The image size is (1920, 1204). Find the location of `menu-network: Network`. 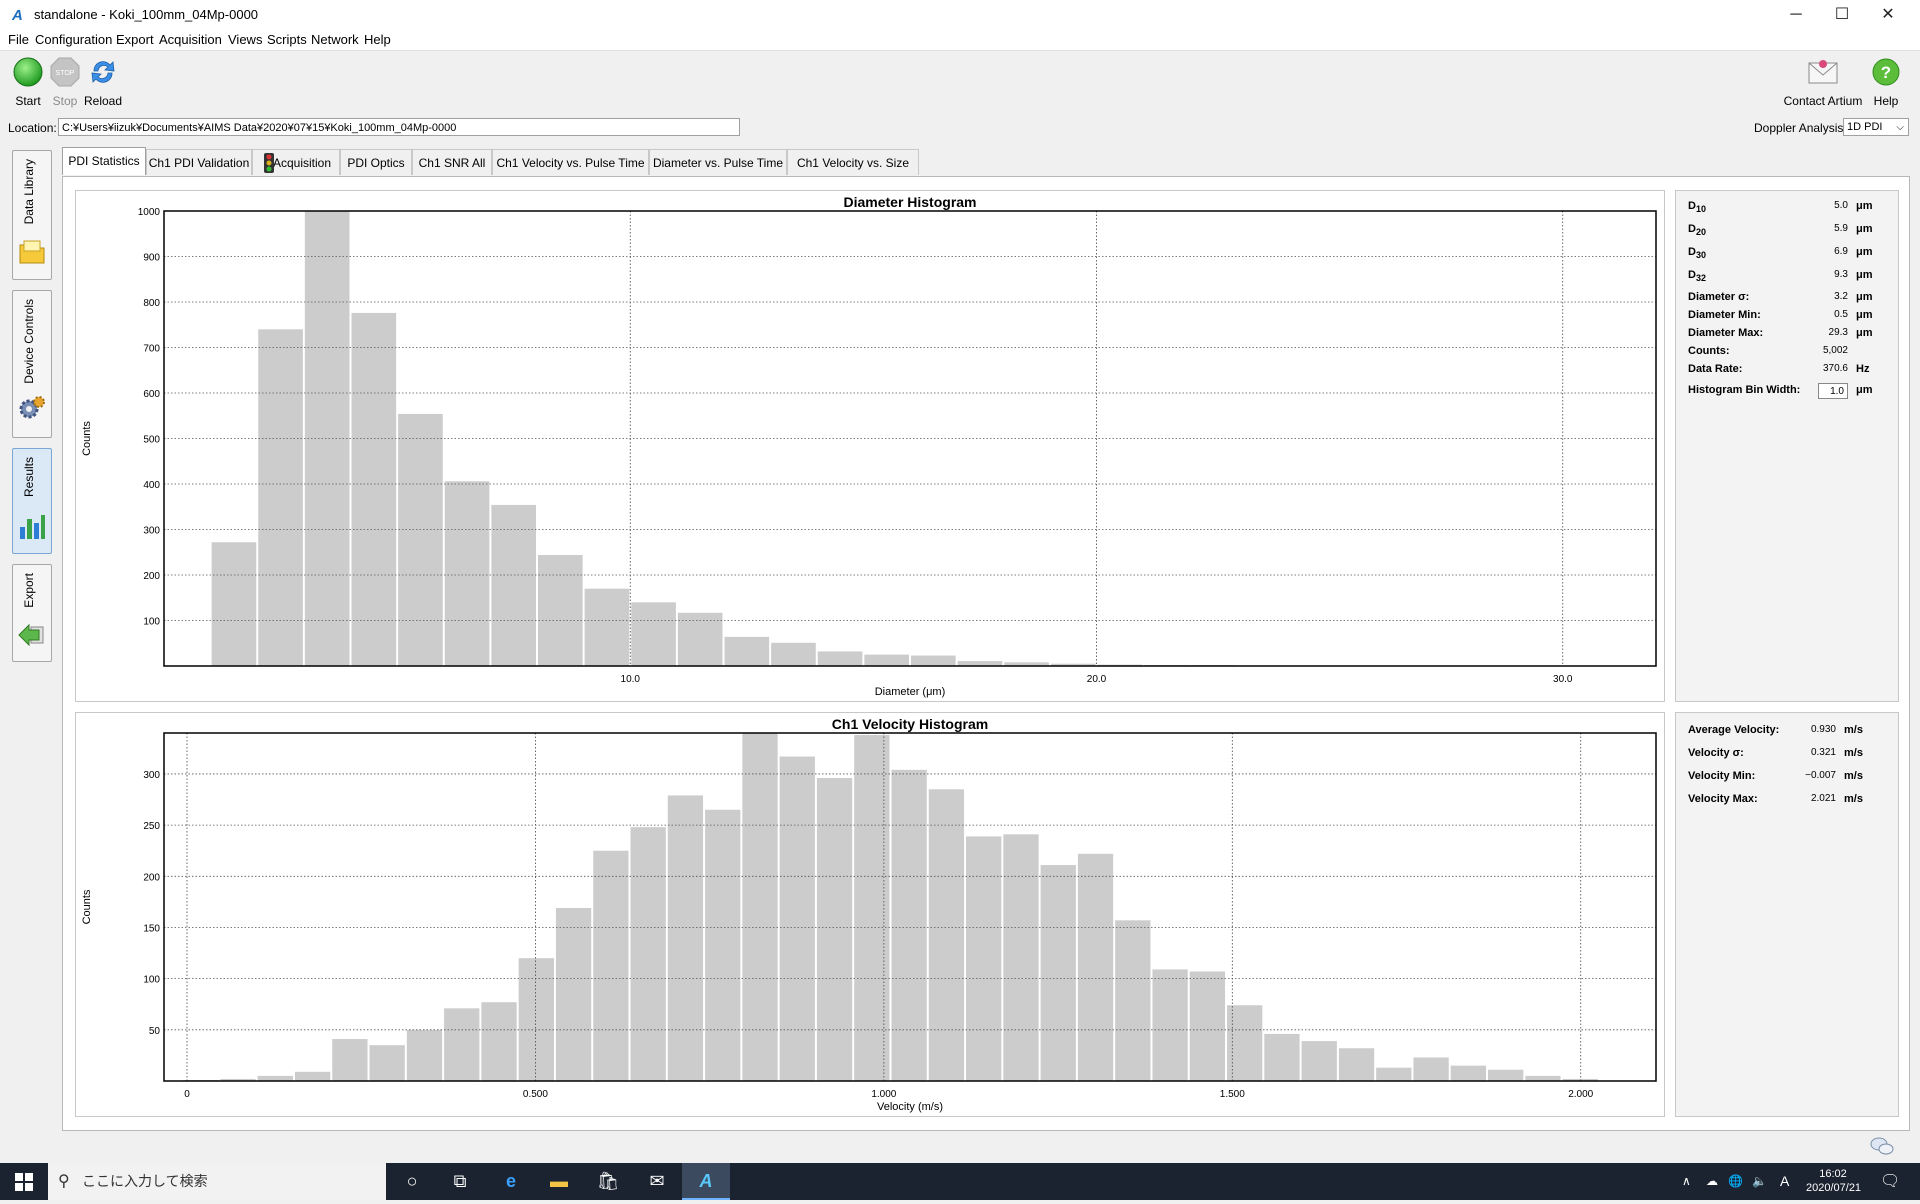

menu-network: Network is located at coordinates (335, 39).